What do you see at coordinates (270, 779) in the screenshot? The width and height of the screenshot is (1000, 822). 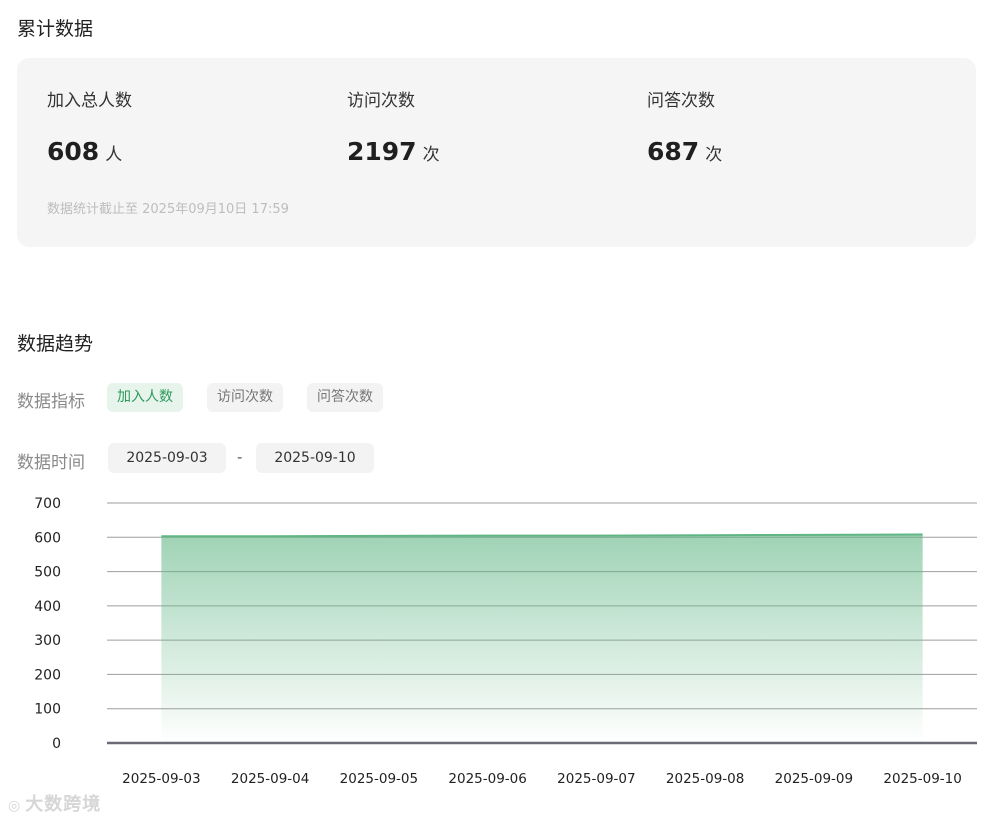 I see `x-tick-label: 2025-09-04` at bounding box center [270, 779].